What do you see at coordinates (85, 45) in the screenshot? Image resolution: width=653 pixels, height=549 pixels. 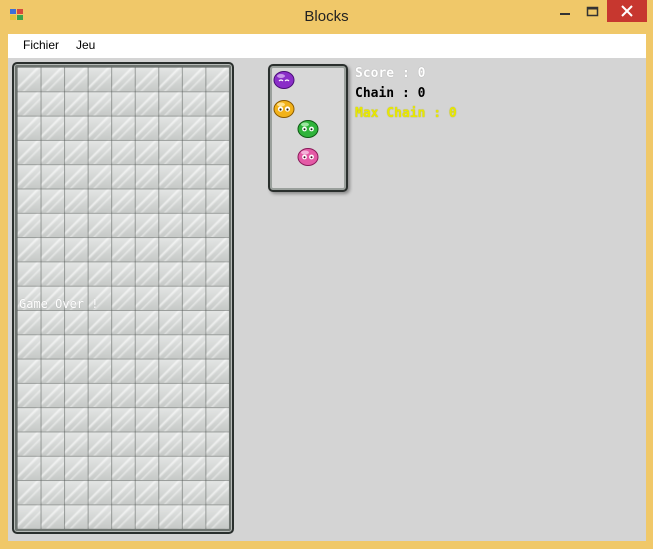 I see `menu-jeu: Jeu` at bounding box center [85, 45].